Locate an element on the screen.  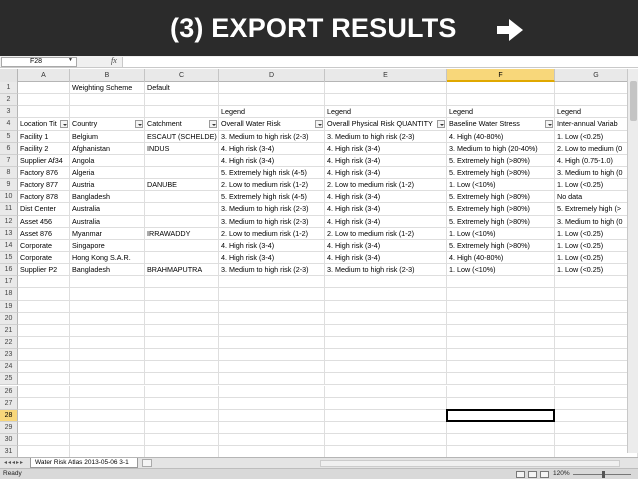
cell-c20 is located at coordinates (182, 318).